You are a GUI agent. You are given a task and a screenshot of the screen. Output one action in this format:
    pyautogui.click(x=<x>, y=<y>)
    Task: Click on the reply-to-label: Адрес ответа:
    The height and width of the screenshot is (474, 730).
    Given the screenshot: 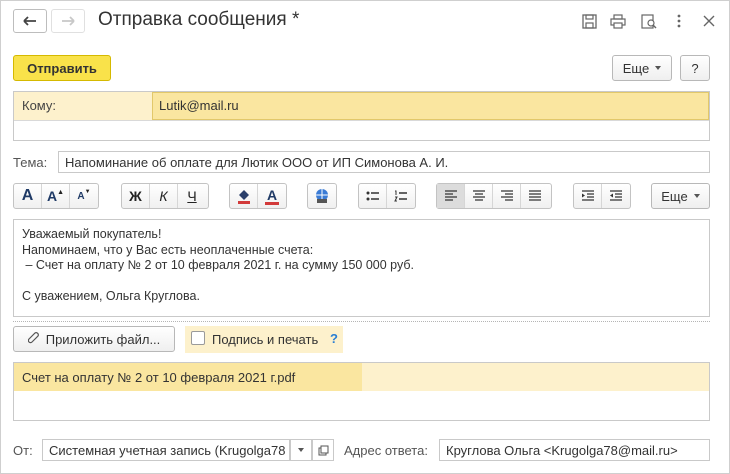 What is the action you would take?
    pyautogui.click(x=386, y=450)
    